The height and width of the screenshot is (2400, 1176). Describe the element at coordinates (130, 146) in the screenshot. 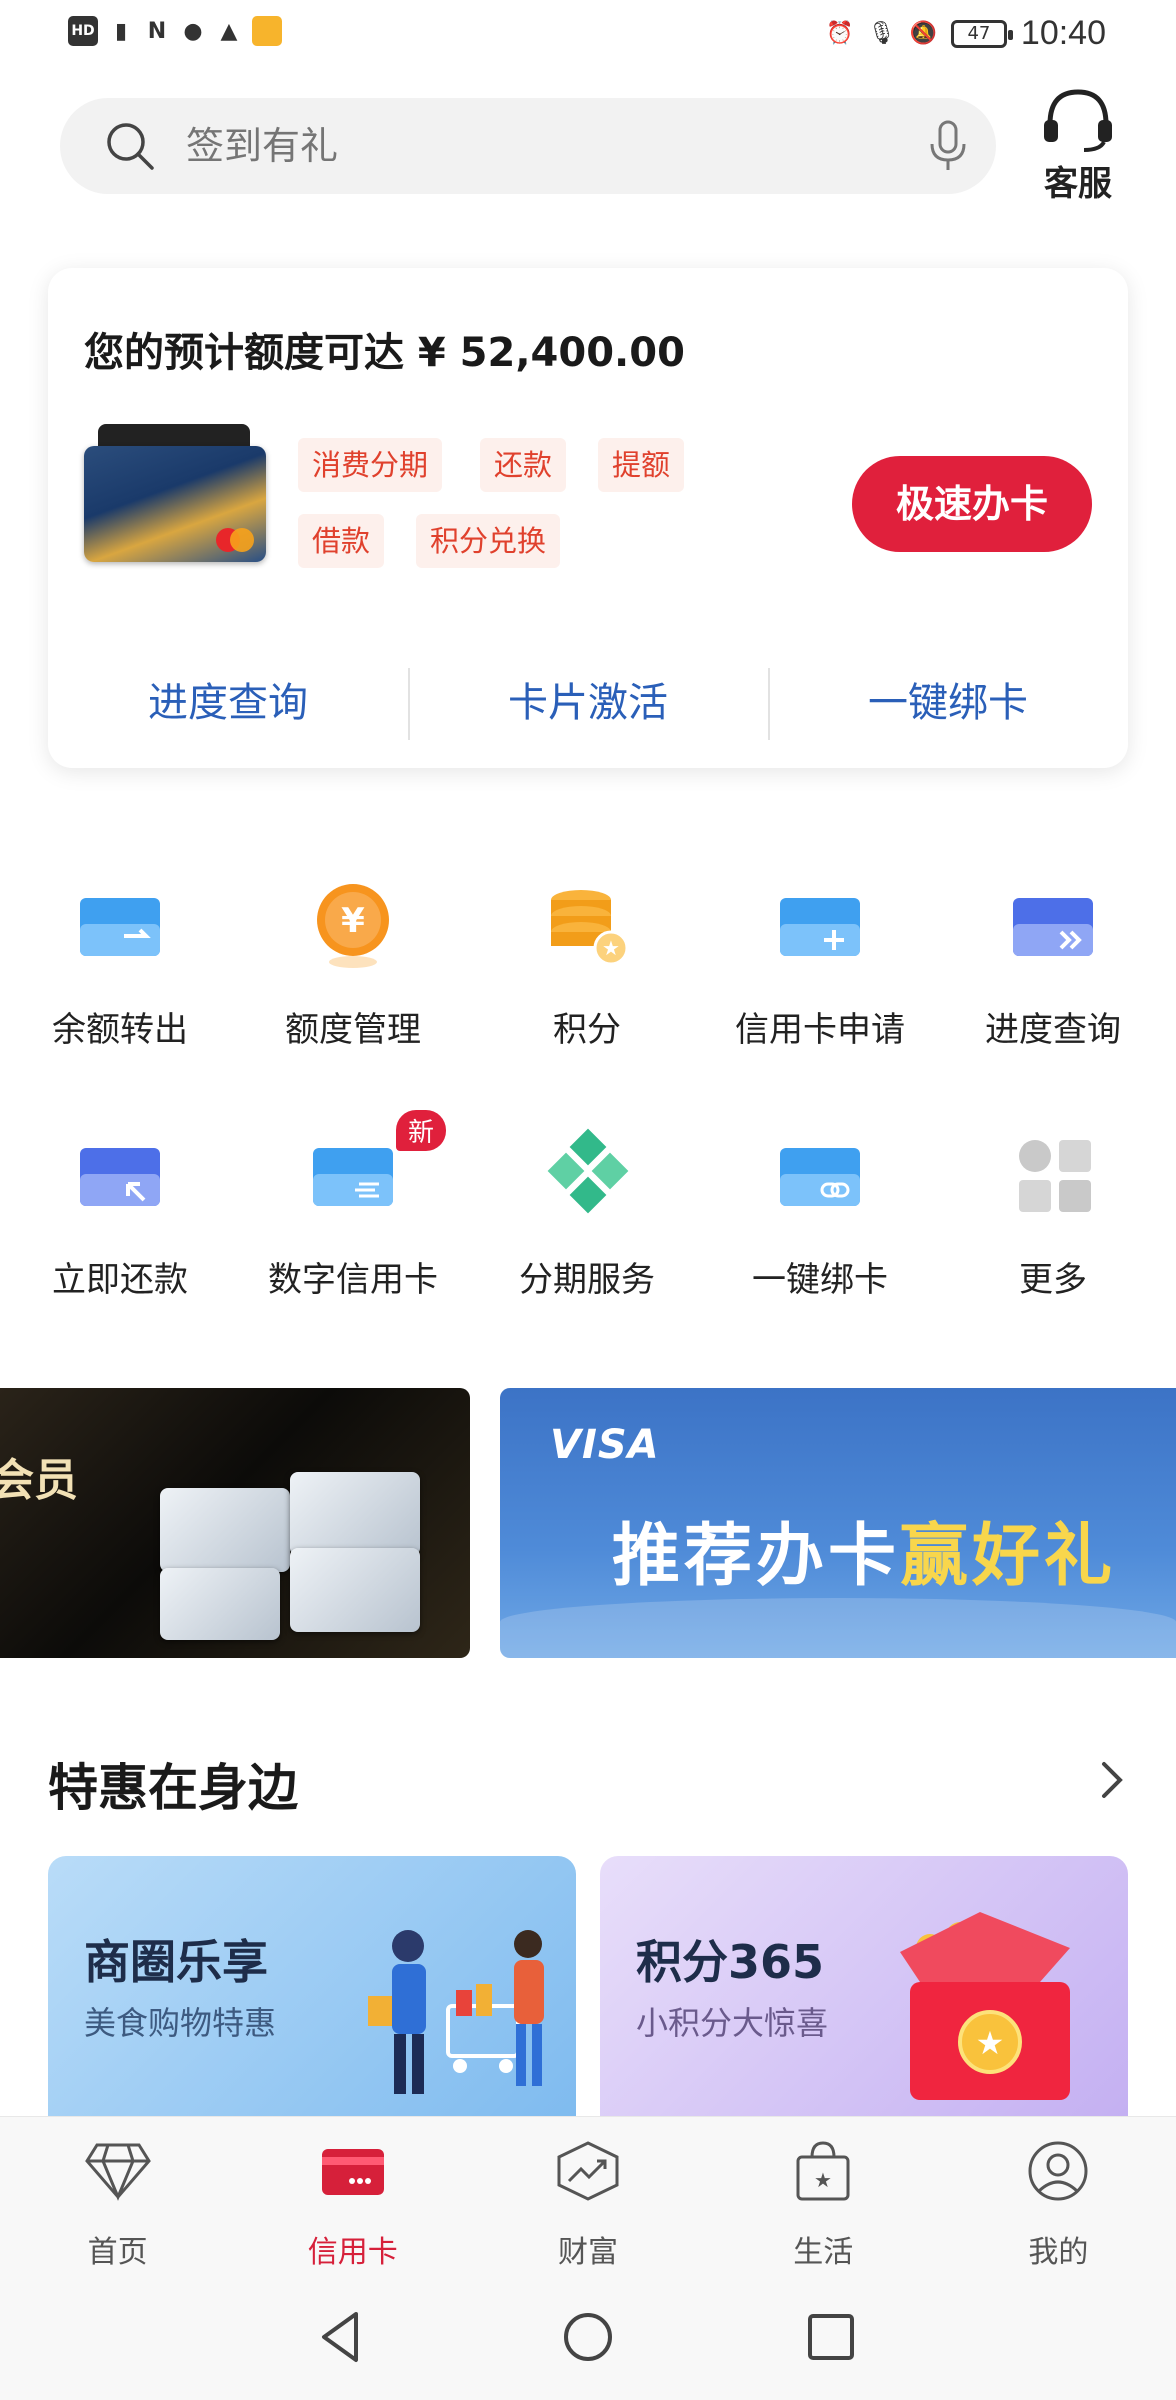

I see `search-icon` at that location.